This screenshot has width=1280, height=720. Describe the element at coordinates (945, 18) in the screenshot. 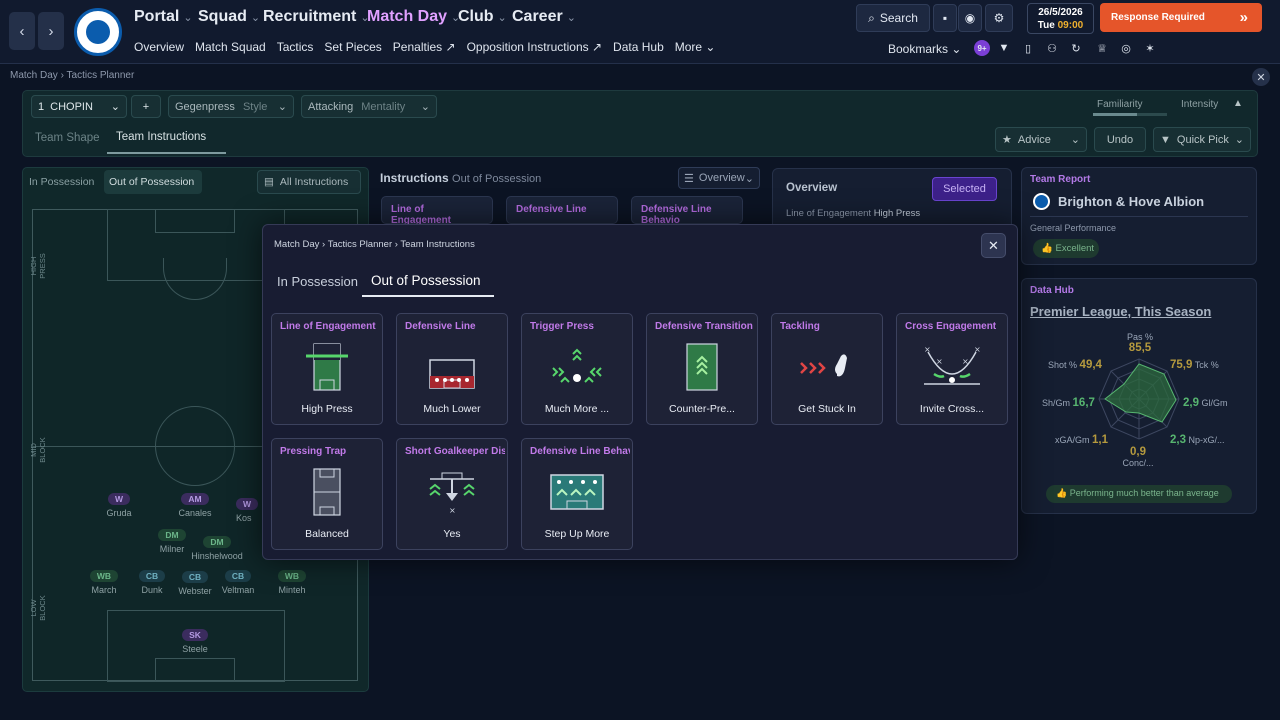

I see `bookmark-button: ▪` at that location.